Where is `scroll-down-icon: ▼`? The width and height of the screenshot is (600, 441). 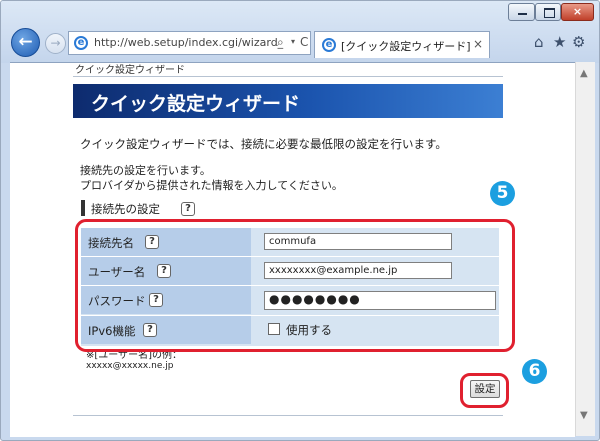
scroll-down-icon: ▼ is located at coordinates (584, 415).